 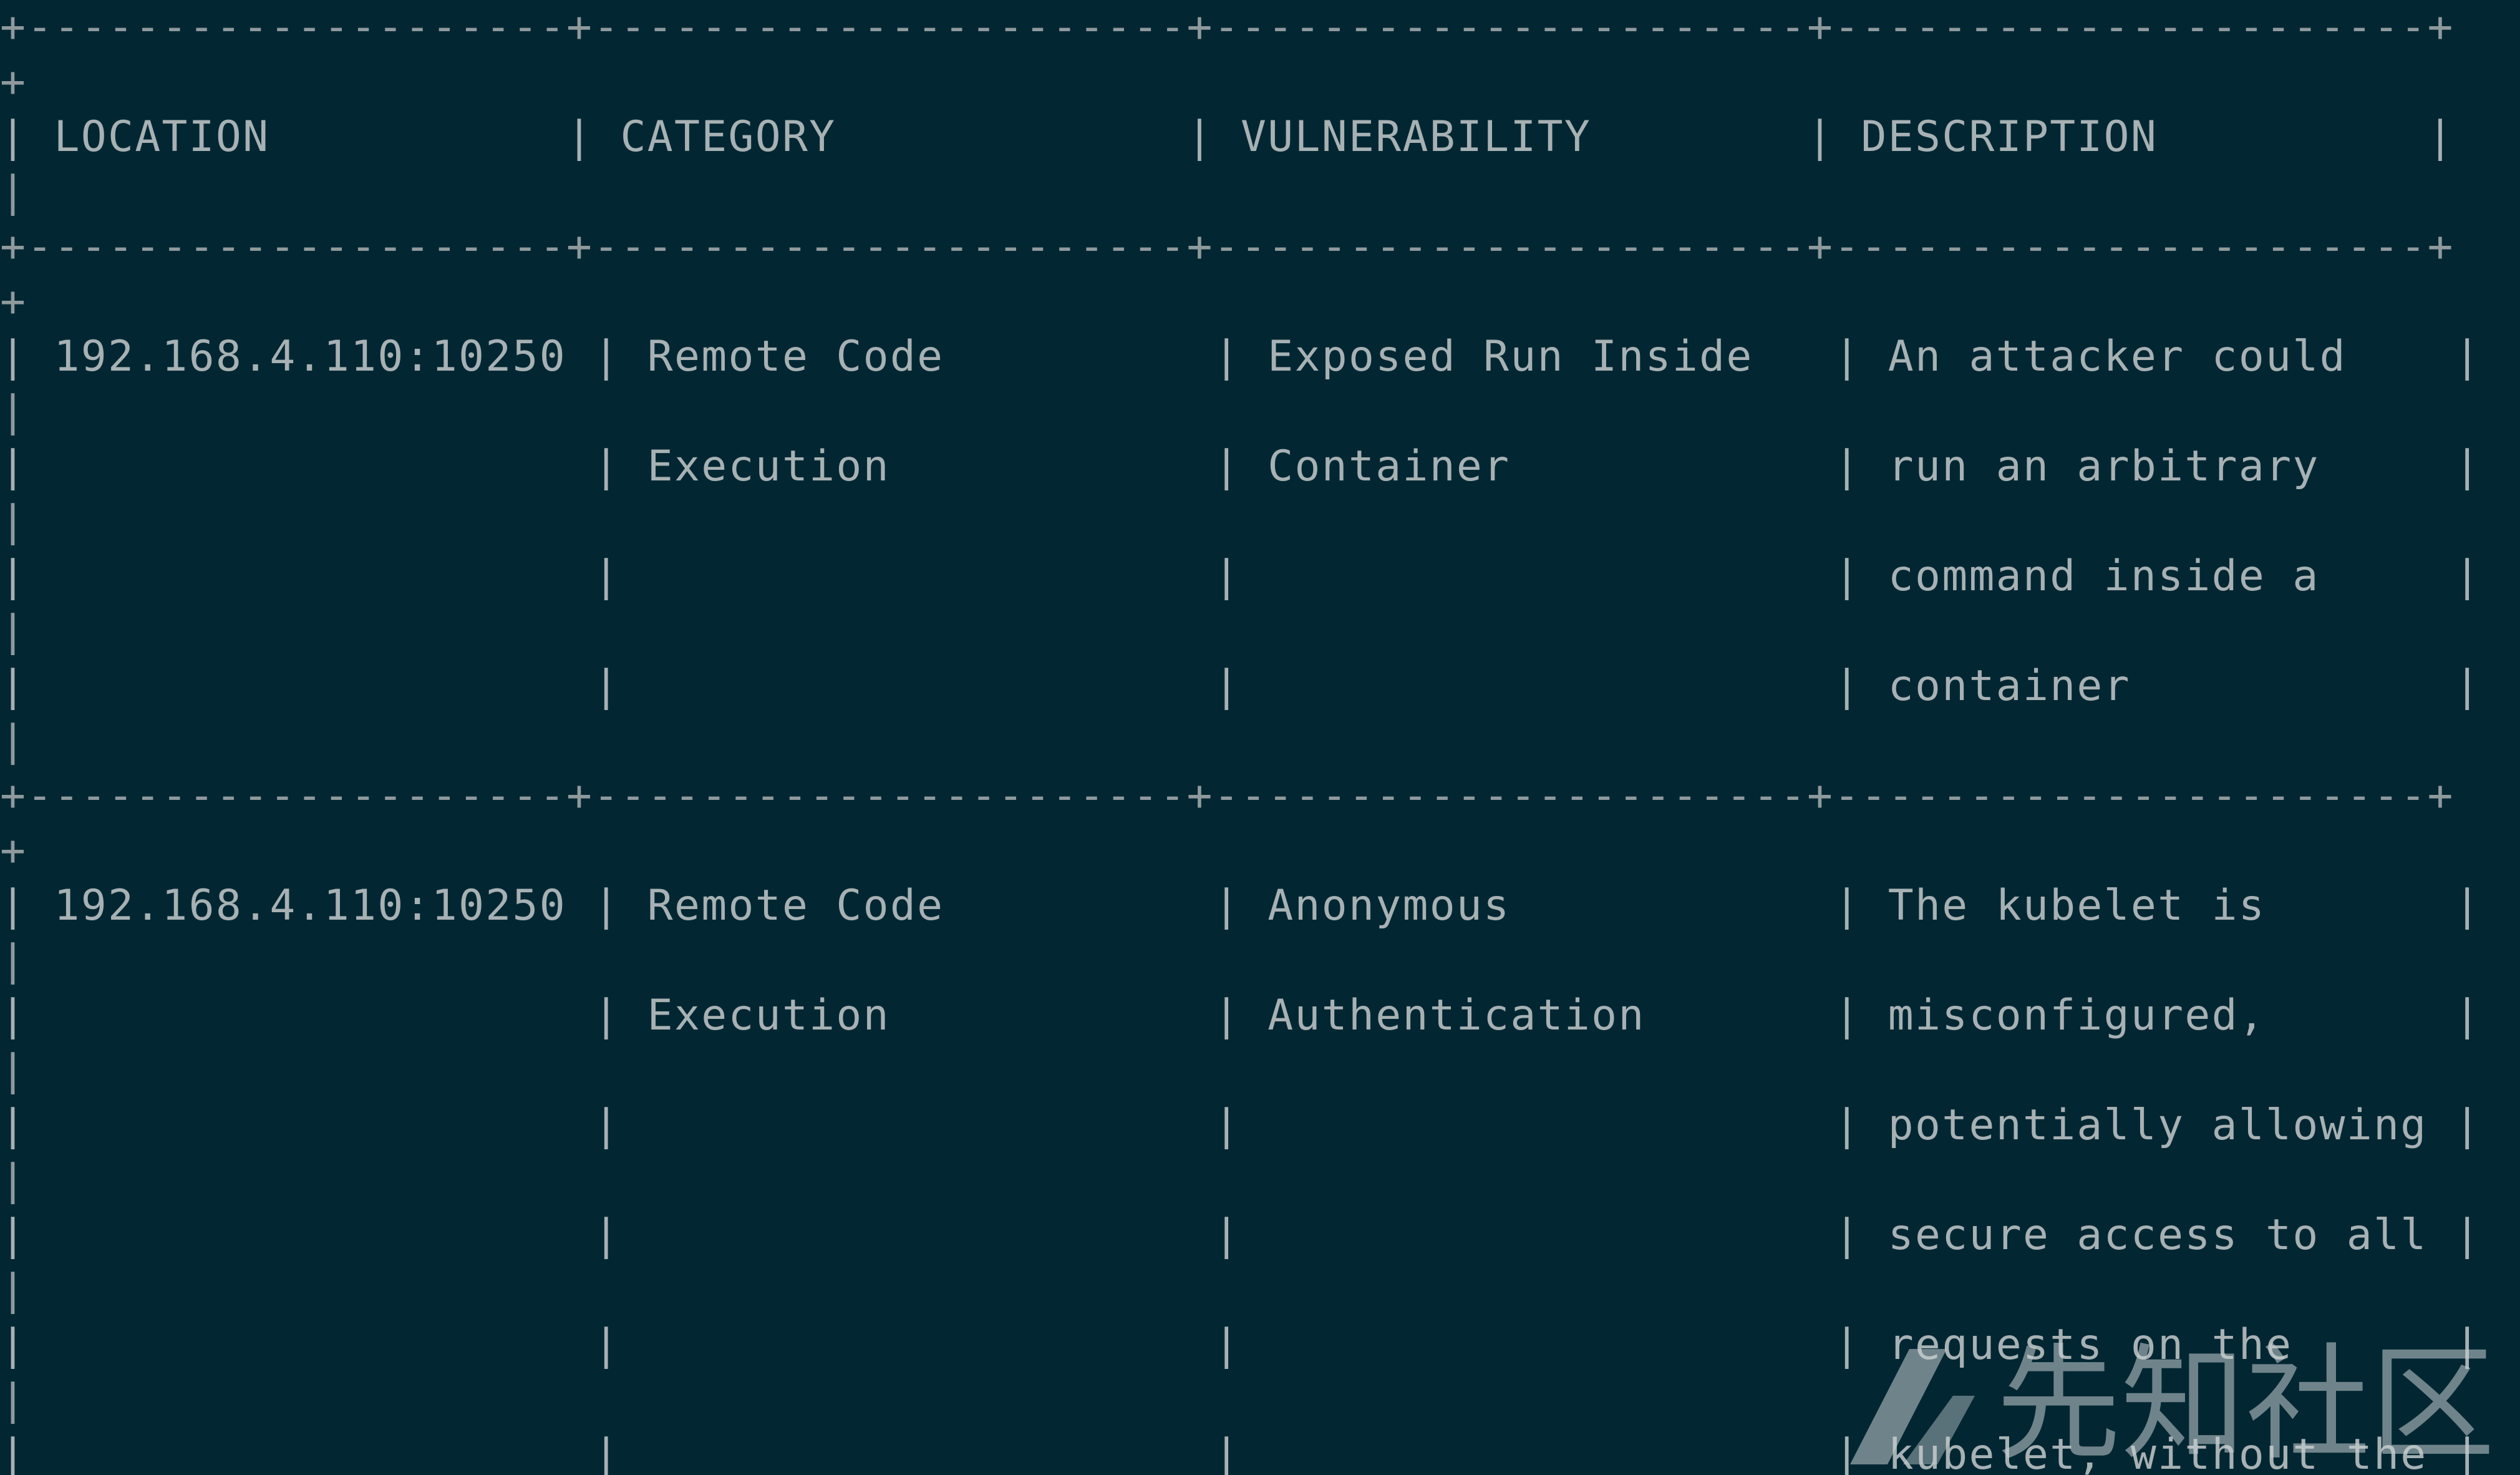 I want to click on watermark: 先知社区, so click(x=2169, y=1406).